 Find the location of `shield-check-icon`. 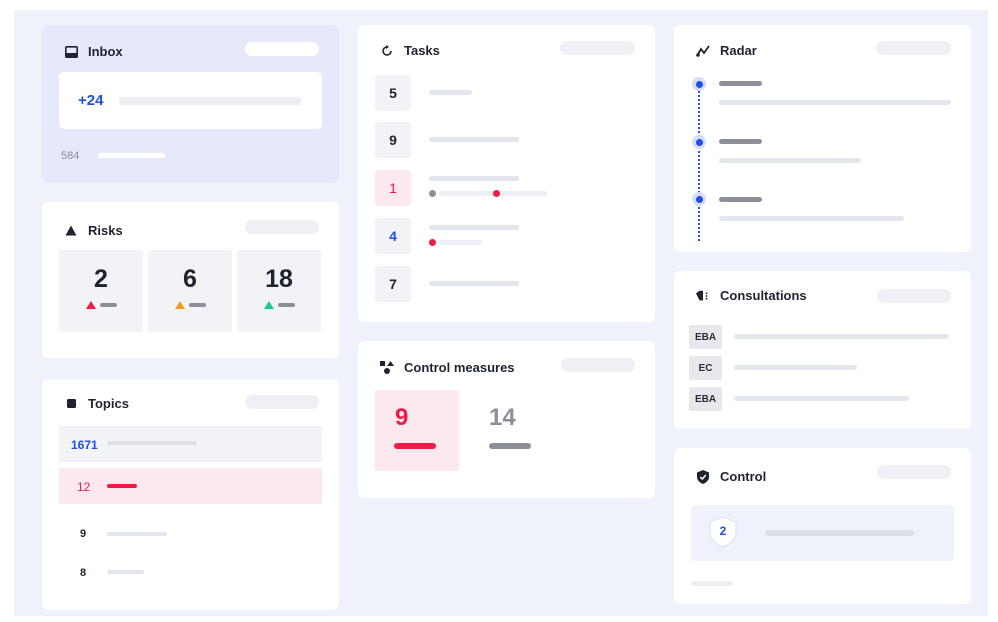

shield-check-icon is located at coordinates (703, 476).